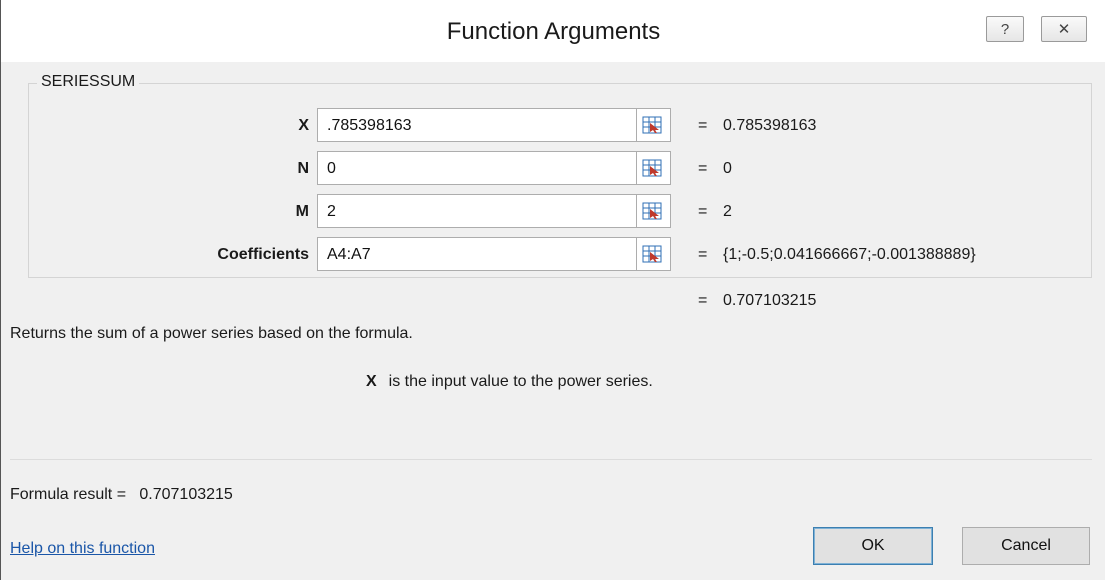 The image size is (1105, 580). I want to click on help-button: ?, so click(1005, 29).